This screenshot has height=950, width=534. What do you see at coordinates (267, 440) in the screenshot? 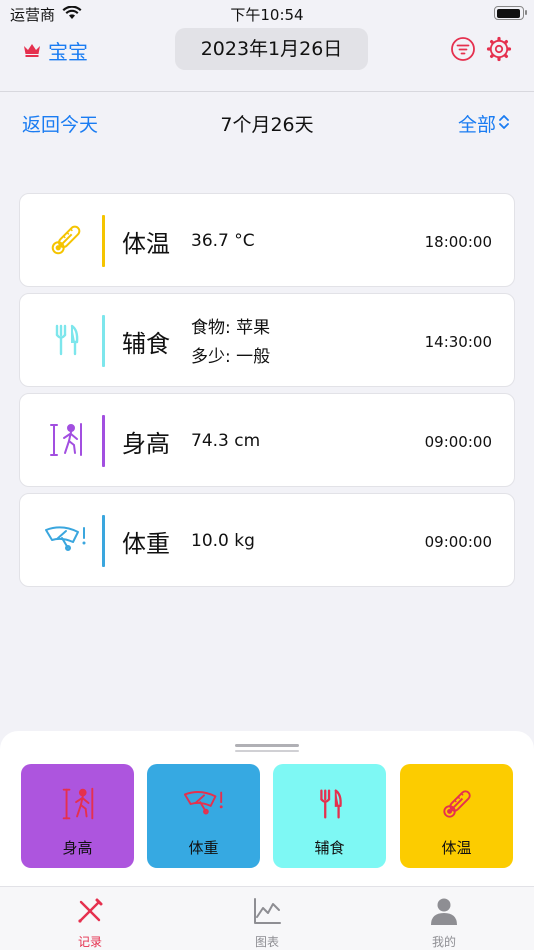
I see `record-card-height: 身高 74.3 cm 09:00:00` at bounding box center [267, 440].